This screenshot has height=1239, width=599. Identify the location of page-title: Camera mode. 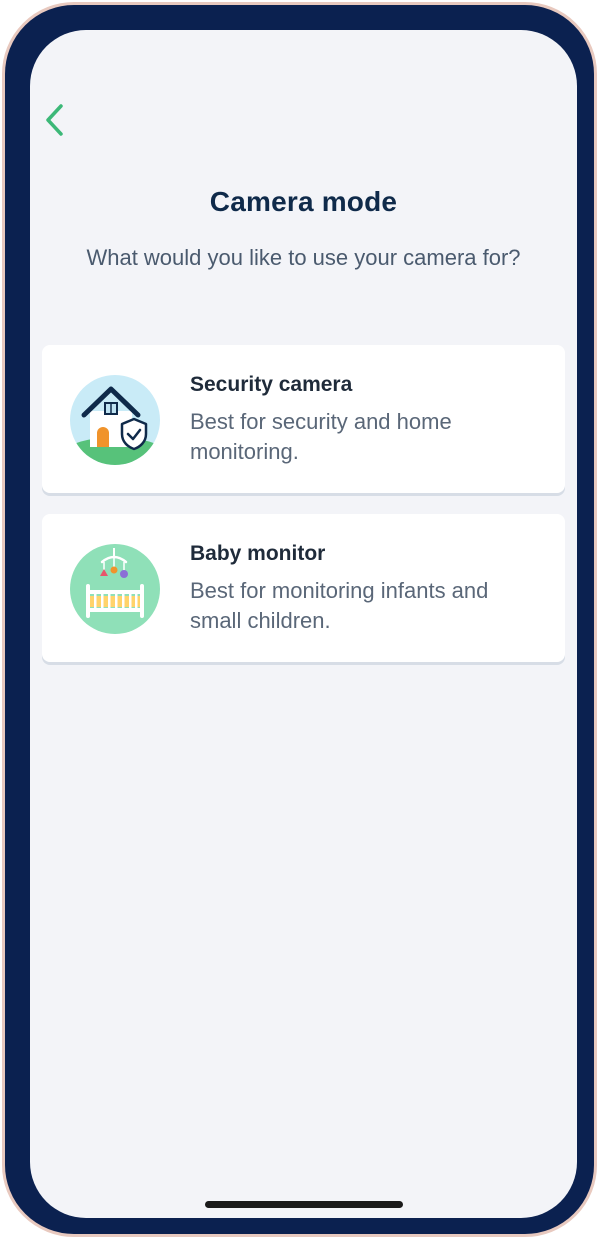
(303, 201).